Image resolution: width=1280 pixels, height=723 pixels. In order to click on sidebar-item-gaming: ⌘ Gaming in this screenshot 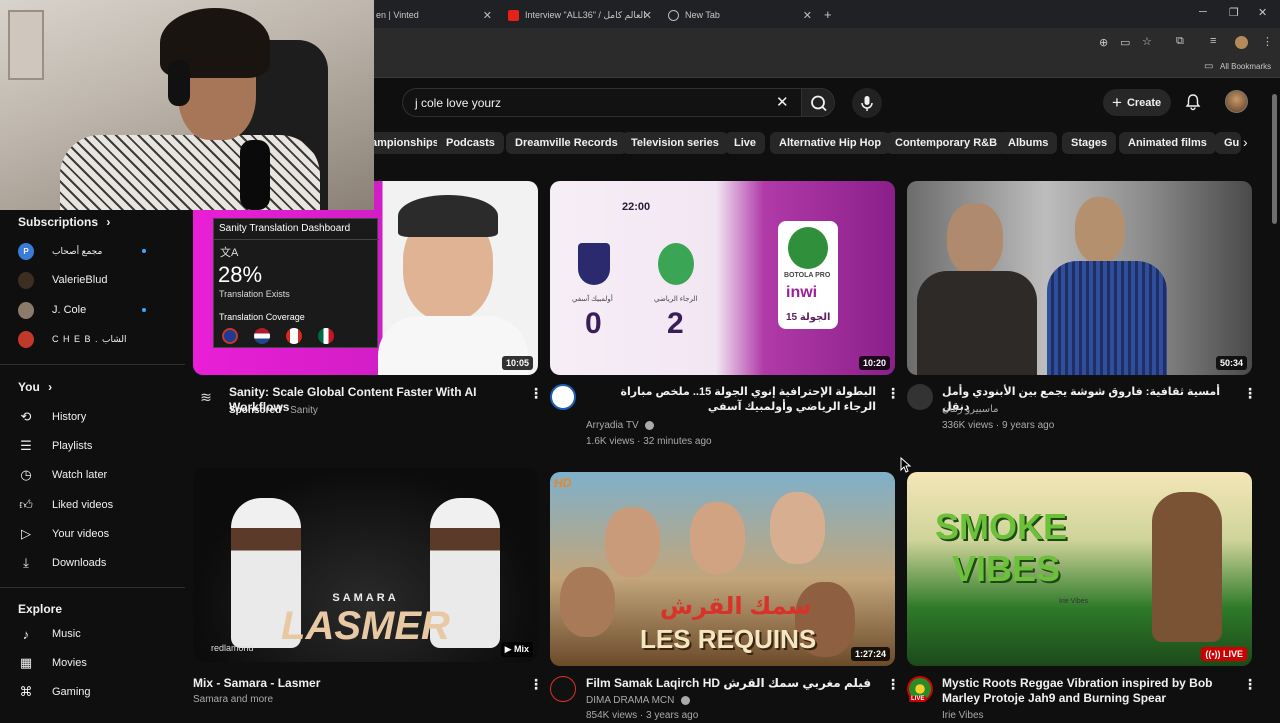, I will do `click(95, 692)`.